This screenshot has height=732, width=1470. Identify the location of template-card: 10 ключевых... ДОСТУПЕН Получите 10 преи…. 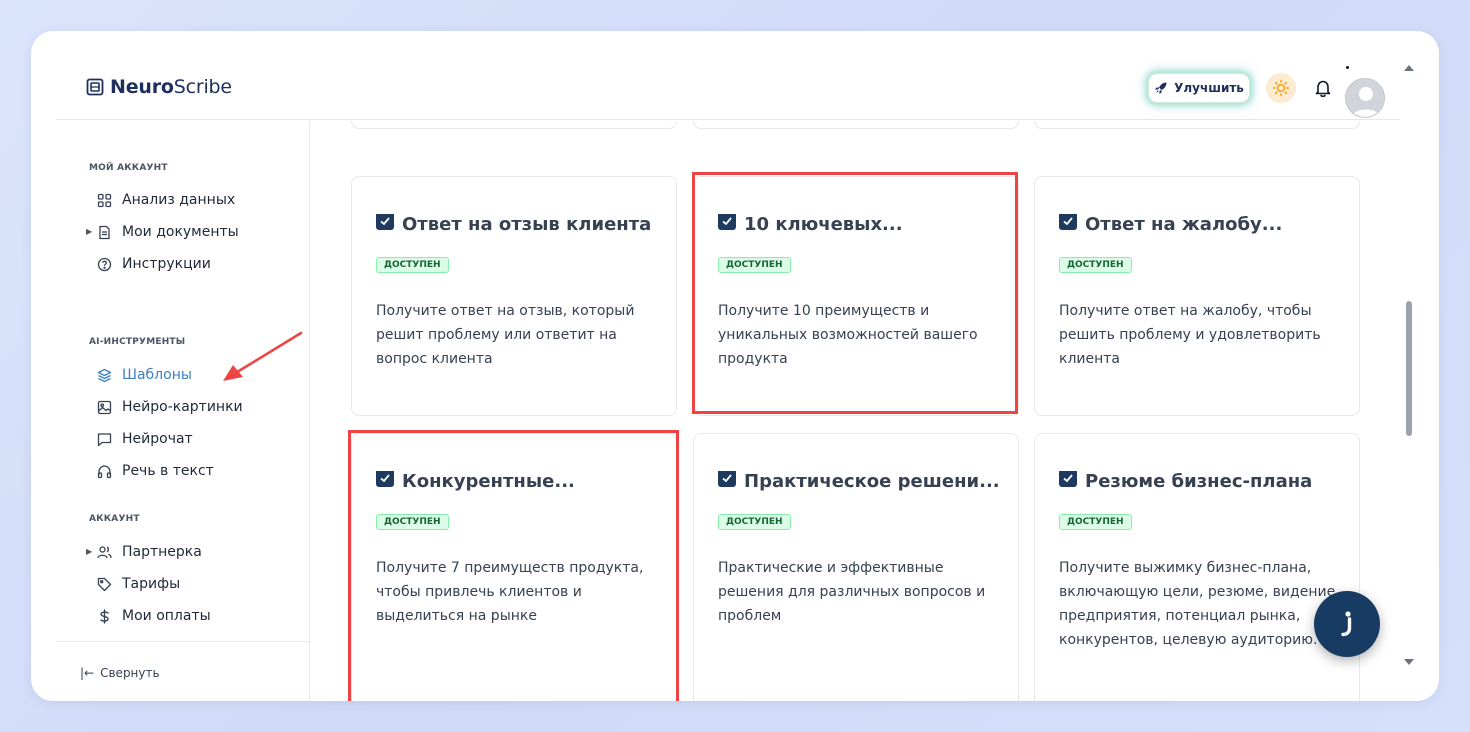
(856, 296).